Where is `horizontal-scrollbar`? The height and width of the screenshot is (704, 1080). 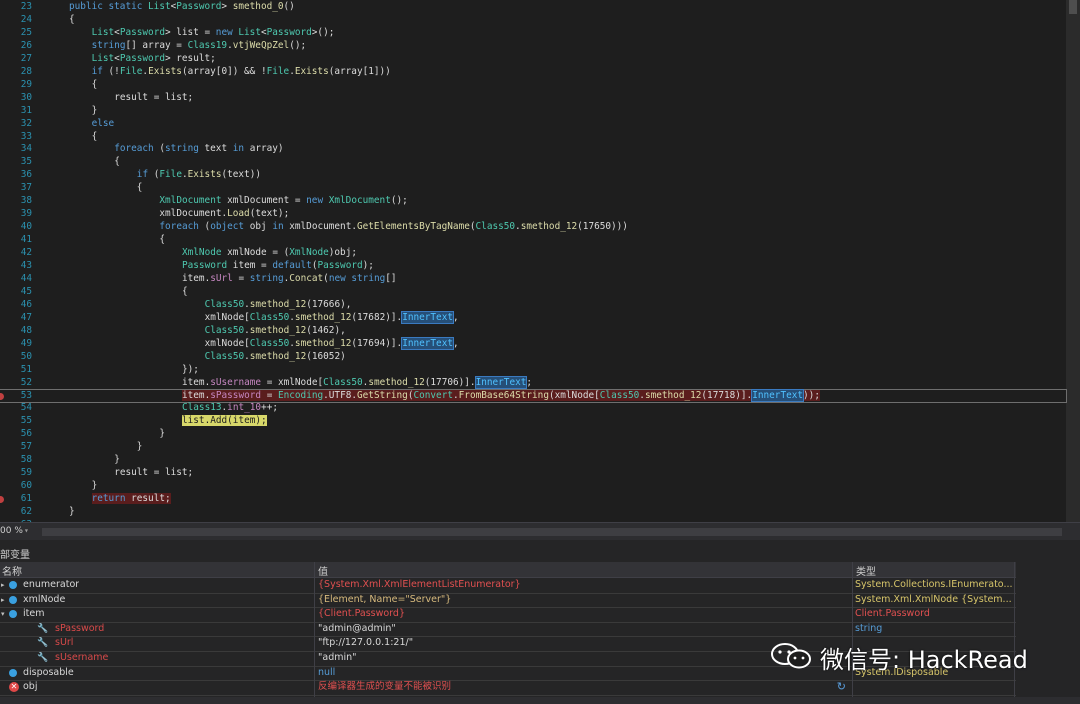
horizontal-scrollbar is located at coordinates (552, 532).